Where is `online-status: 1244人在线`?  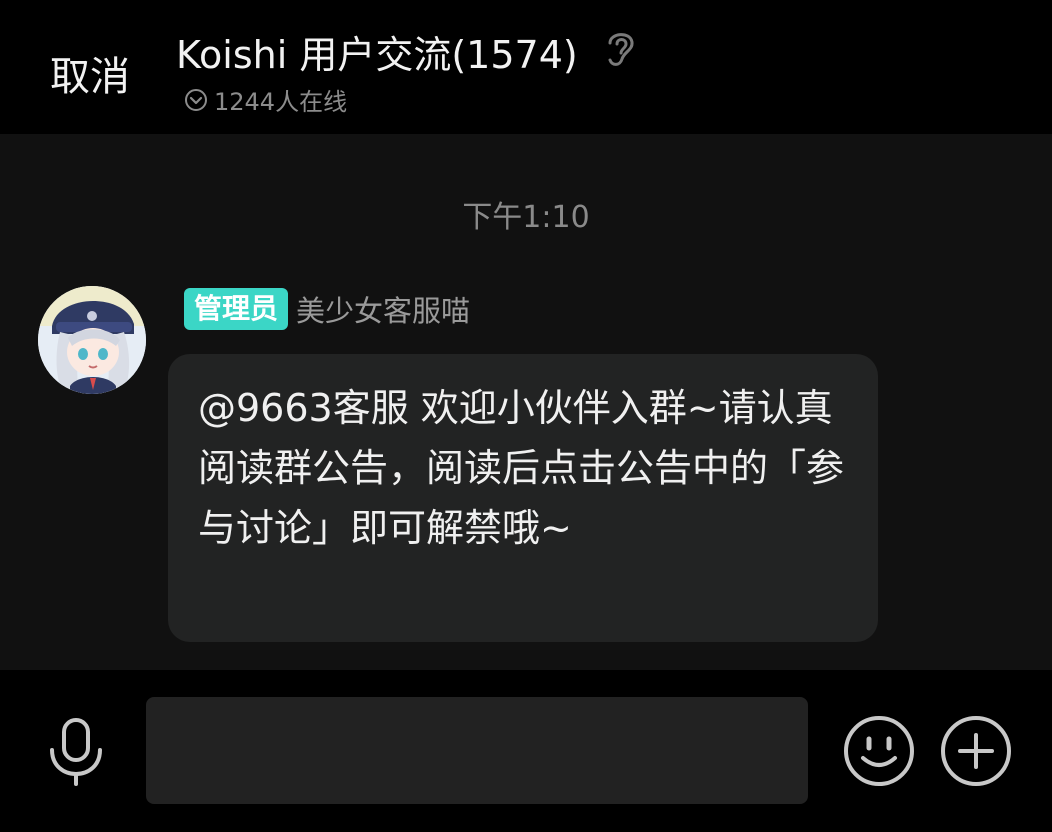 online-status: 1244人在线 is located at coordinates (265, 99).